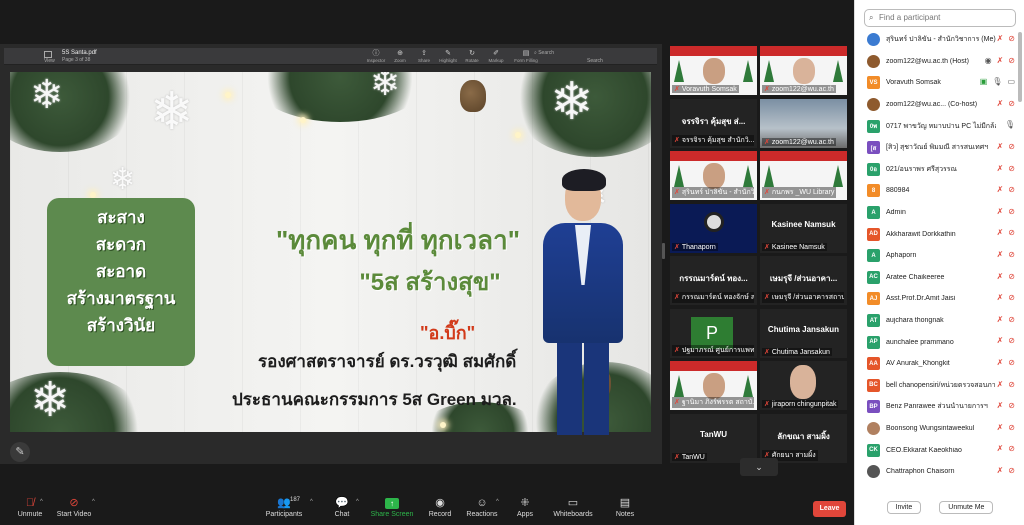 The image size is (1024, 525). I want to click on video-tile: ลักขณา สามผิ้ง ✗ ศักยนา สามผิ้ง, so click(803, 438).